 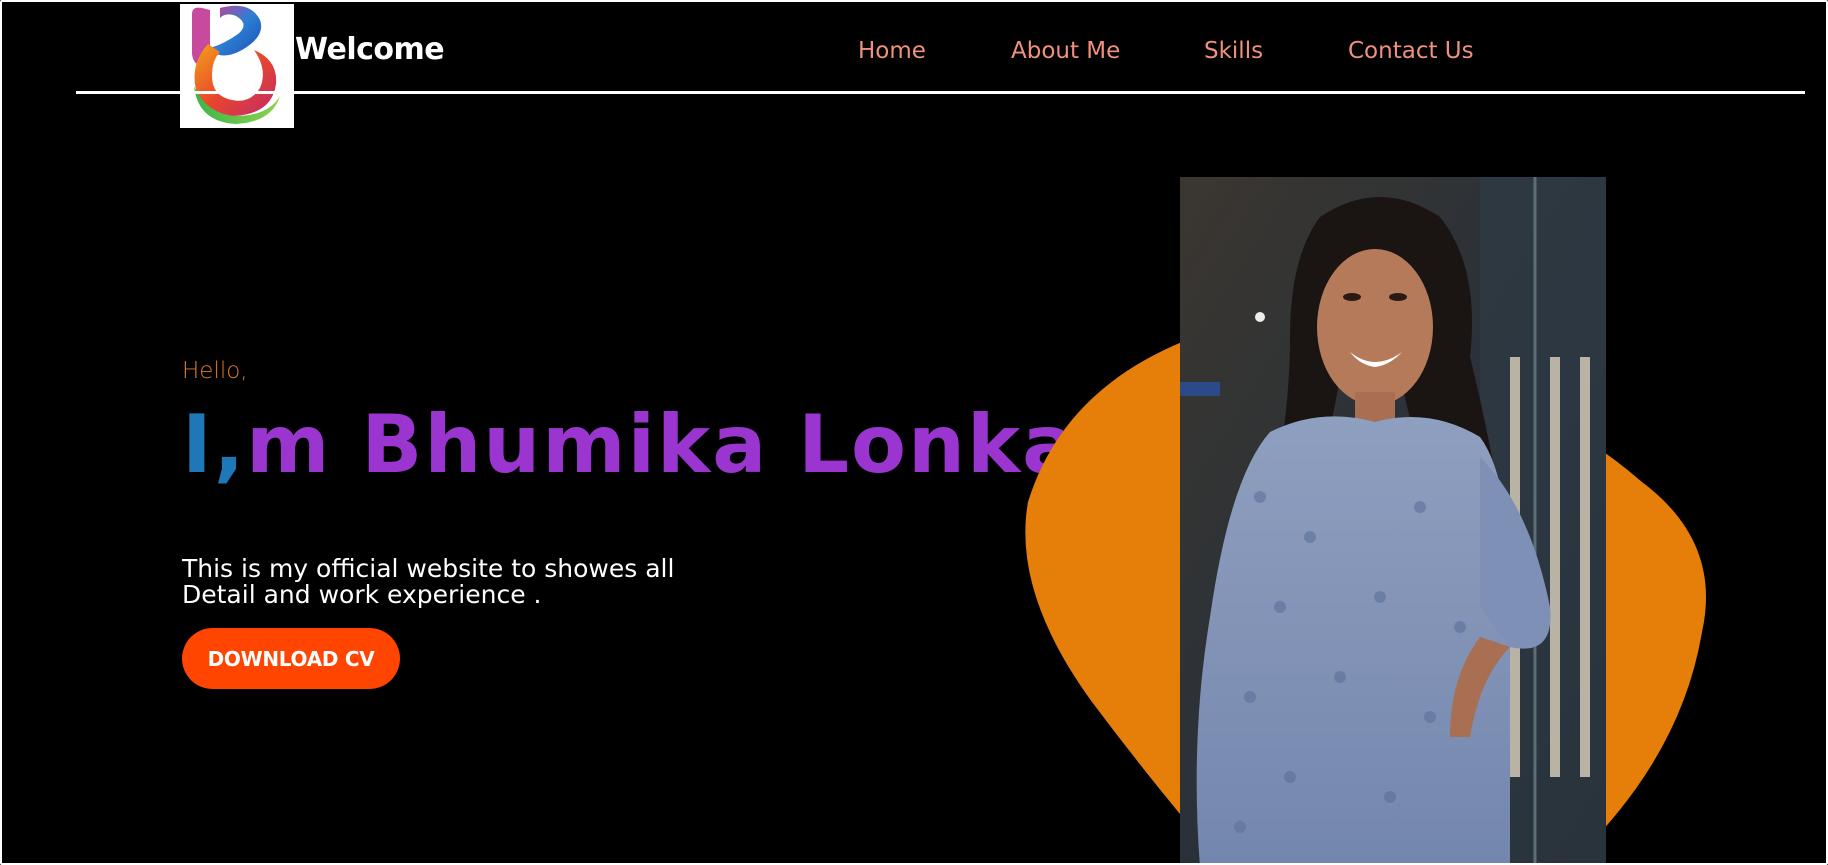 I want to click on hero-name-lead: I,, so click(x=214, y=444).